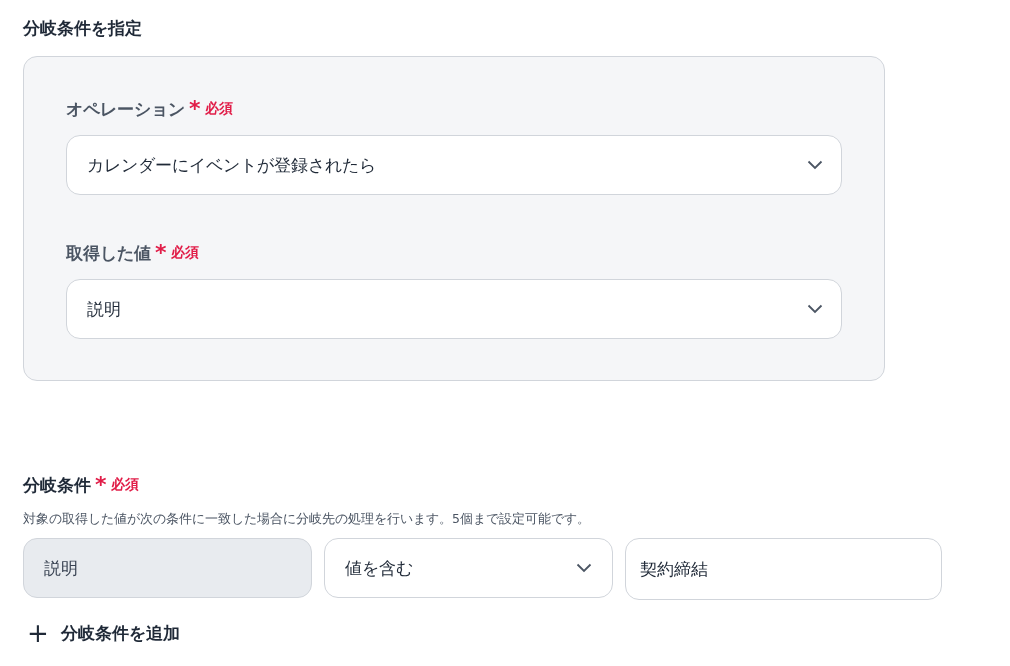 The height and width of the screenshot is (666, 1010). What do you see at coordinates (125, 109) in the screenshot?
I see `field-label: オペレーション` at bounding box center [125, 109].